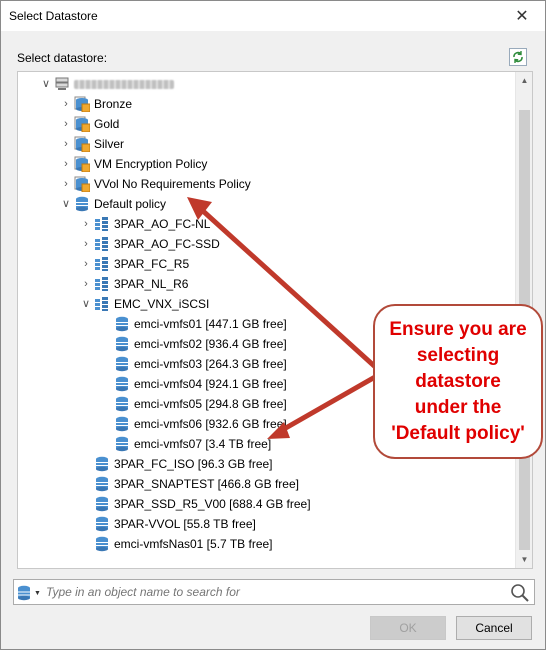  What do you see at coordinates (524, 559) in the screenshot?
I see `scroll-down-icon: ▼` at bounding box center [524, 559].